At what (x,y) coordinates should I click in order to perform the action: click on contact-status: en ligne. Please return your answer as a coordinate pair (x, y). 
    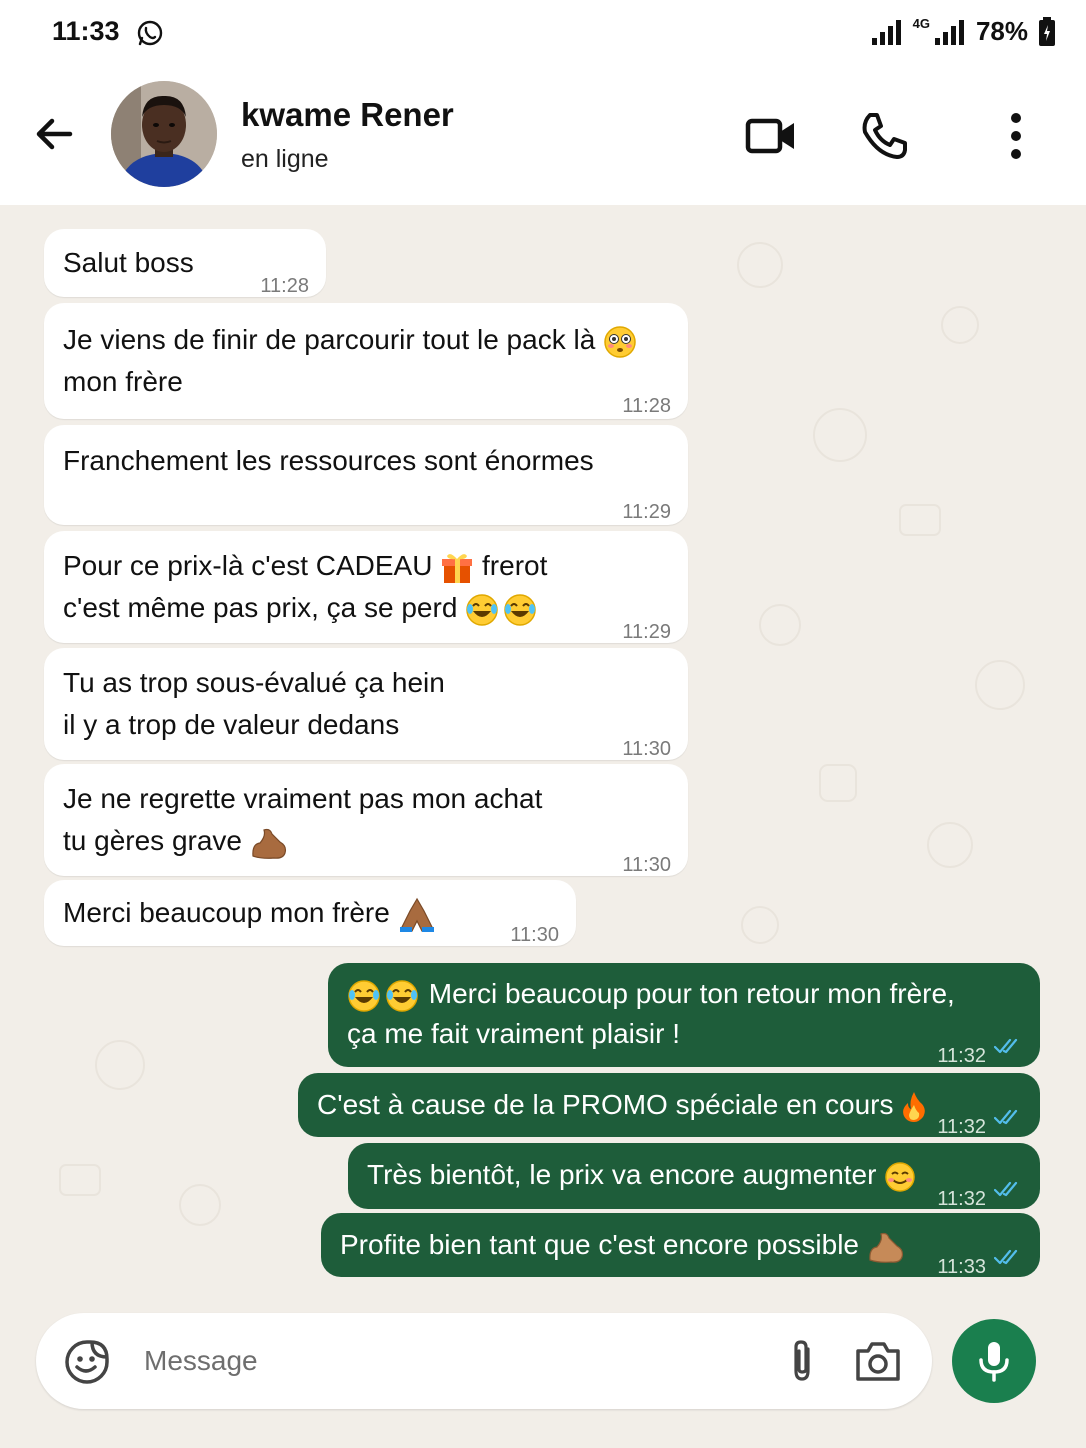
    Looking at the image, I should click on (285, 159).